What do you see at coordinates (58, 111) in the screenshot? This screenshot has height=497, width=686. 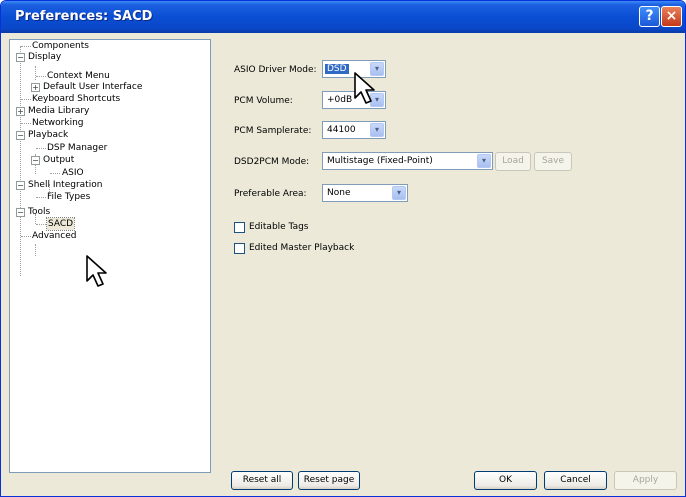 I see `tree-item-media-library: Media Library` at bounding box center [58, 111].